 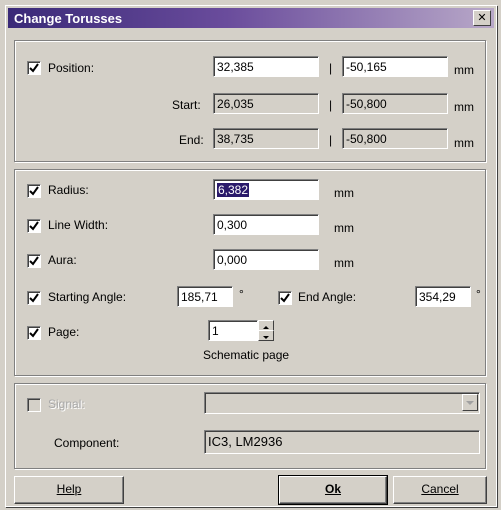 I want to click on help-button: Help, so click(x=69, y=490).